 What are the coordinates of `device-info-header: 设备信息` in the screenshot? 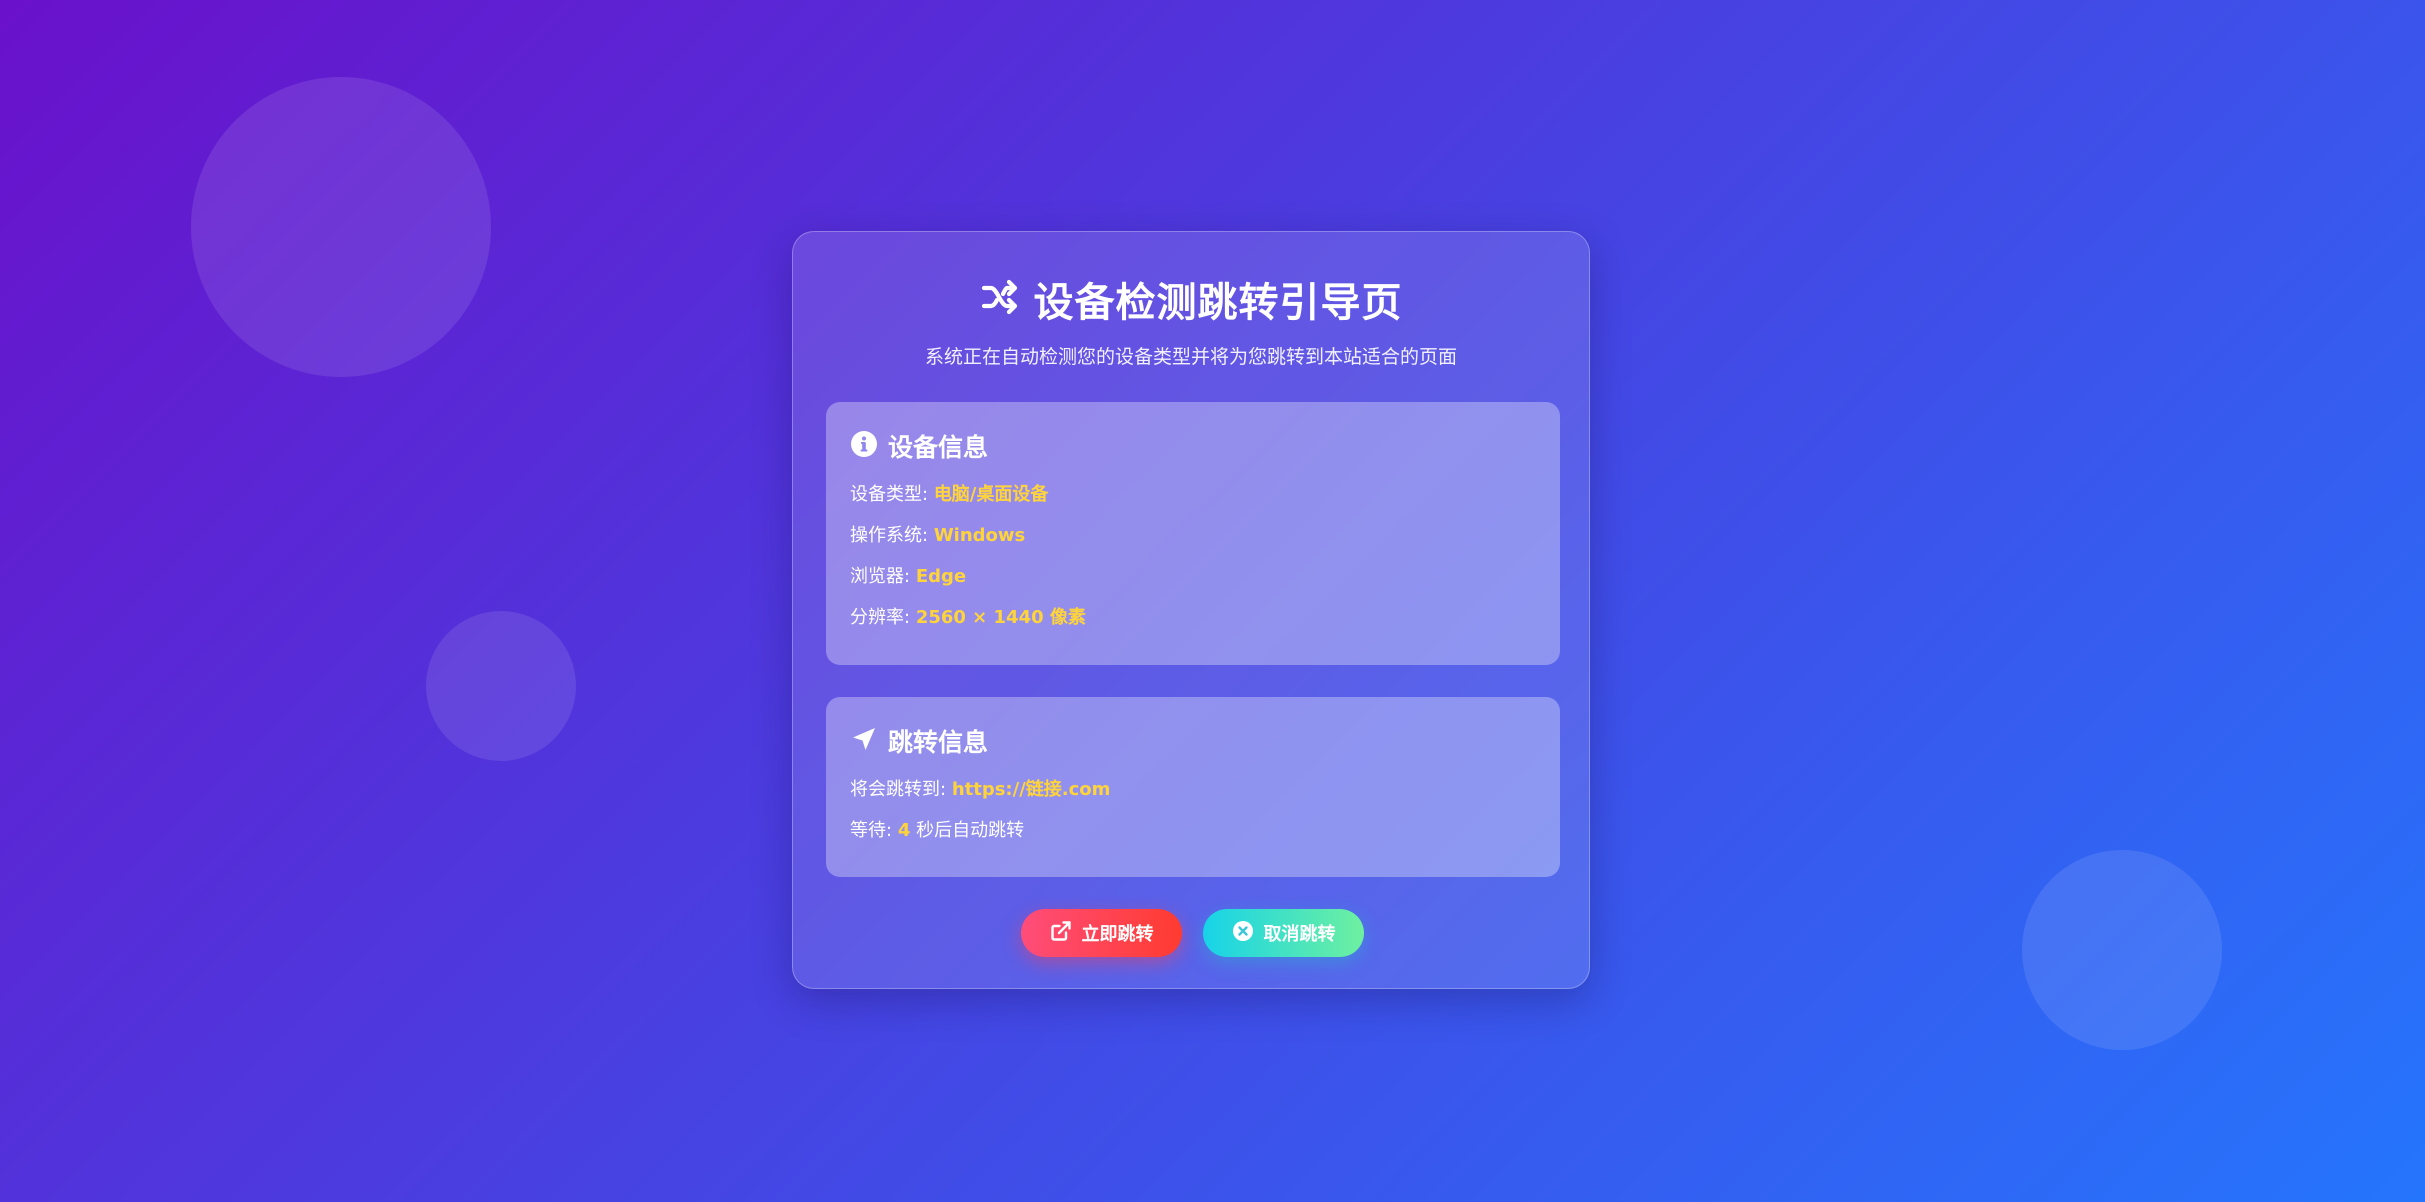 It's located at (919, 446).